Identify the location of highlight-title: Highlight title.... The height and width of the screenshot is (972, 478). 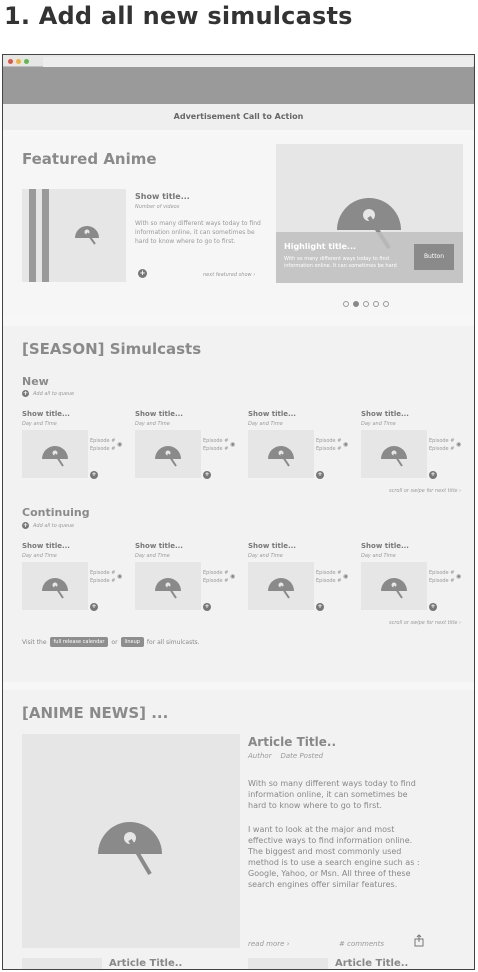
(320, 246).